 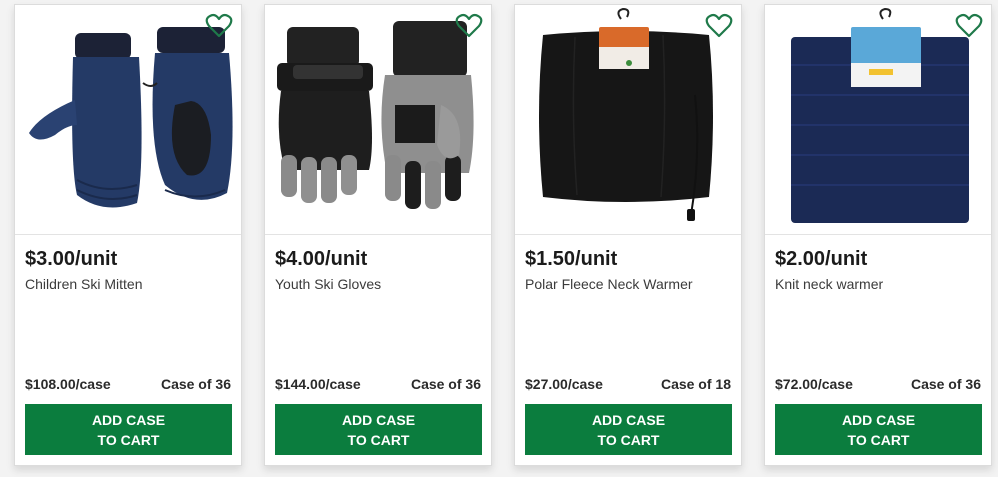 What do you see at coordinates (328, 284) in the screenshot?
I see `product-name: Youth Ski Gloves` at bounding box center [328, 284].